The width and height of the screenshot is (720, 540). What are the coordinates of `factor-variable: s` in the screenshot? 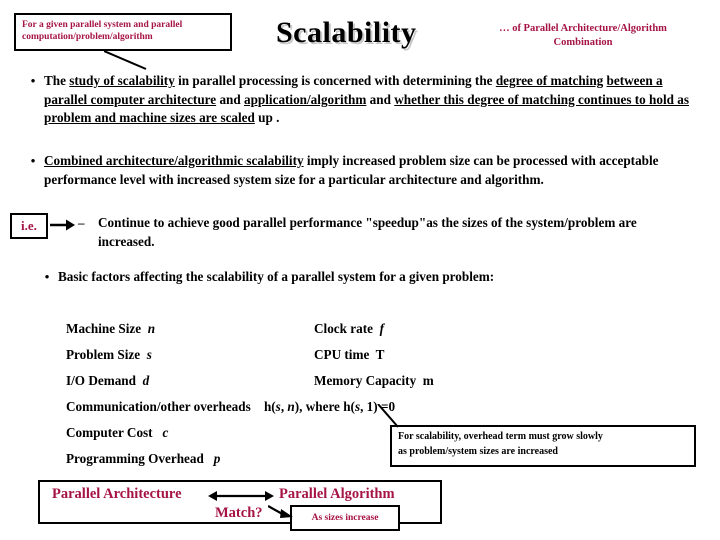 It's located at (149, 354).